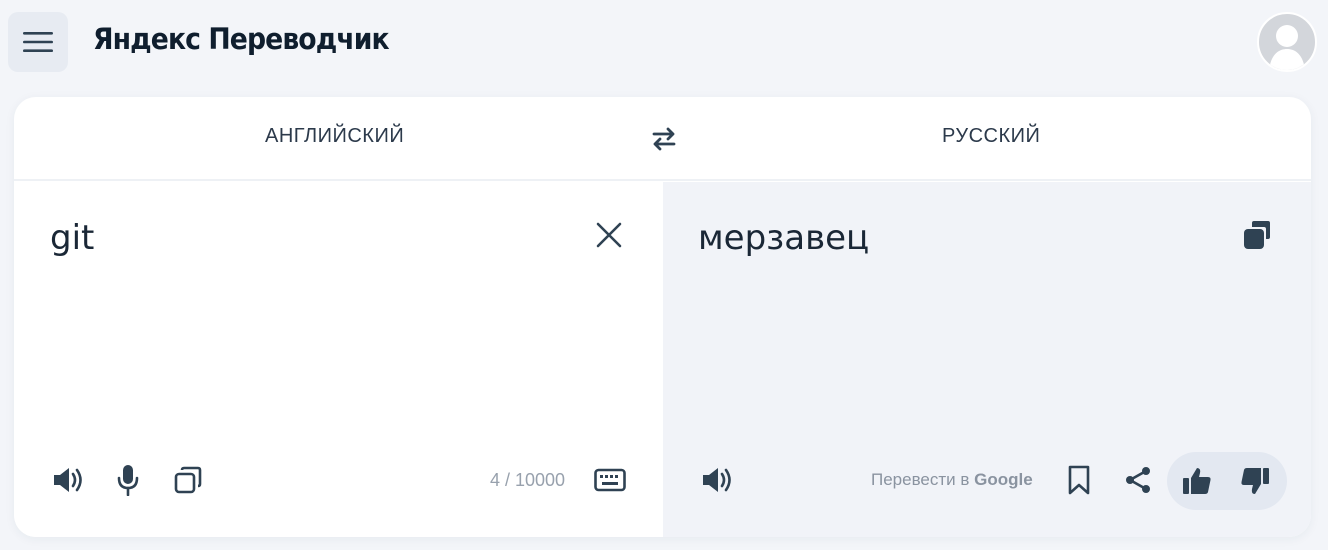  I want to click on clear-icon, so click(609, 235).